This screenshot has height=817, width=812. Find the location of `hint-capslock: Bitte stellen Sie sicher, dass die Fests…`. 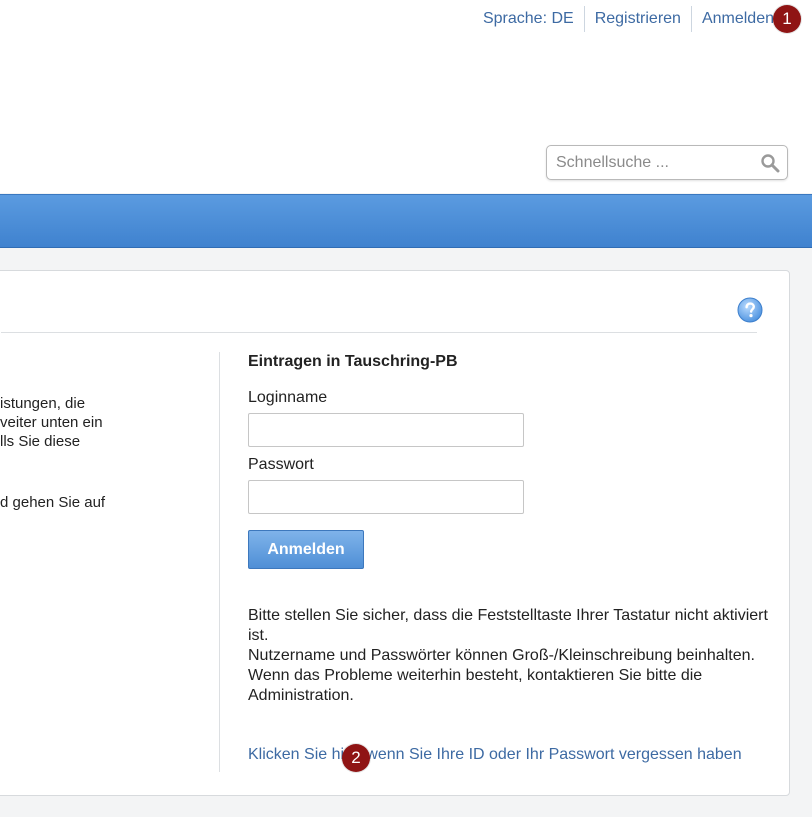

hint-capslock: Bitte stellen Sie sicher, dass die Fests… is located at coordinates (508, 625).